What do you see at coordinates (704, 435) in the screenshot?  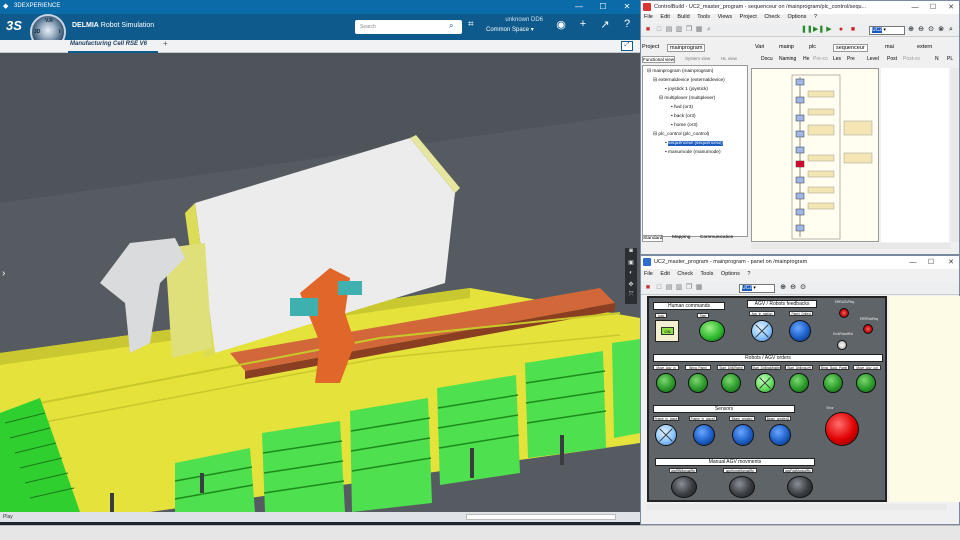 I see `frame-in-place2-sensor` at bounding box center [704, 435].